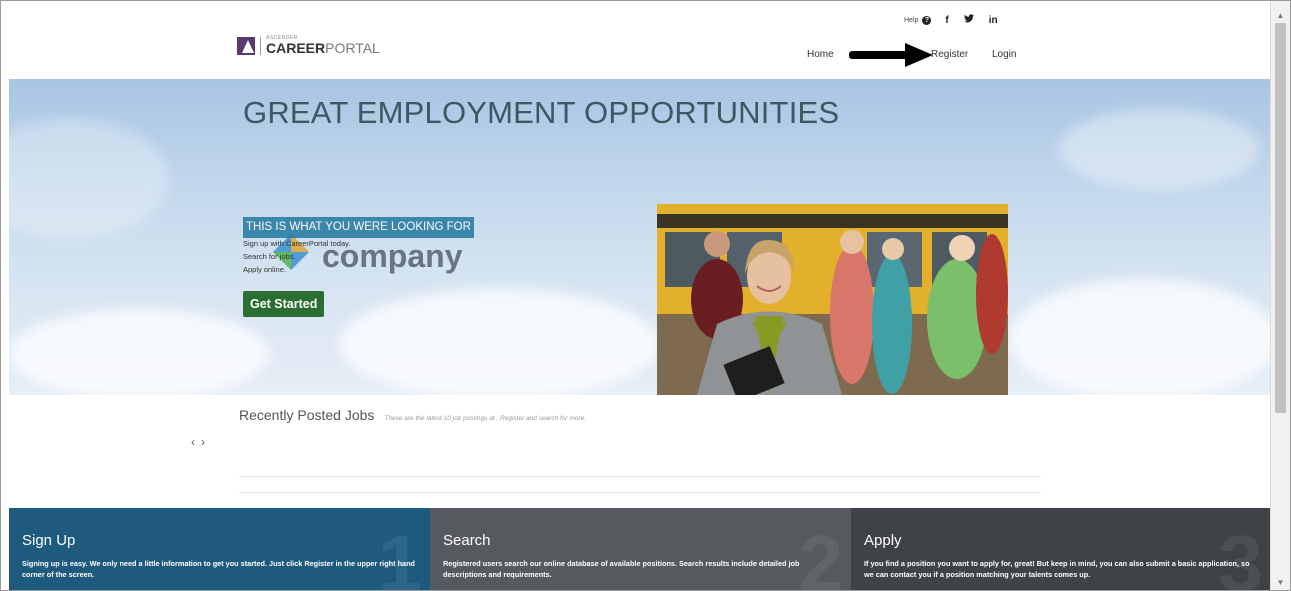  What do you see at coordinates (269, 256) in the screenshot?
I see `hero-line: Search for jobs.` at bounding box center [269, 256].